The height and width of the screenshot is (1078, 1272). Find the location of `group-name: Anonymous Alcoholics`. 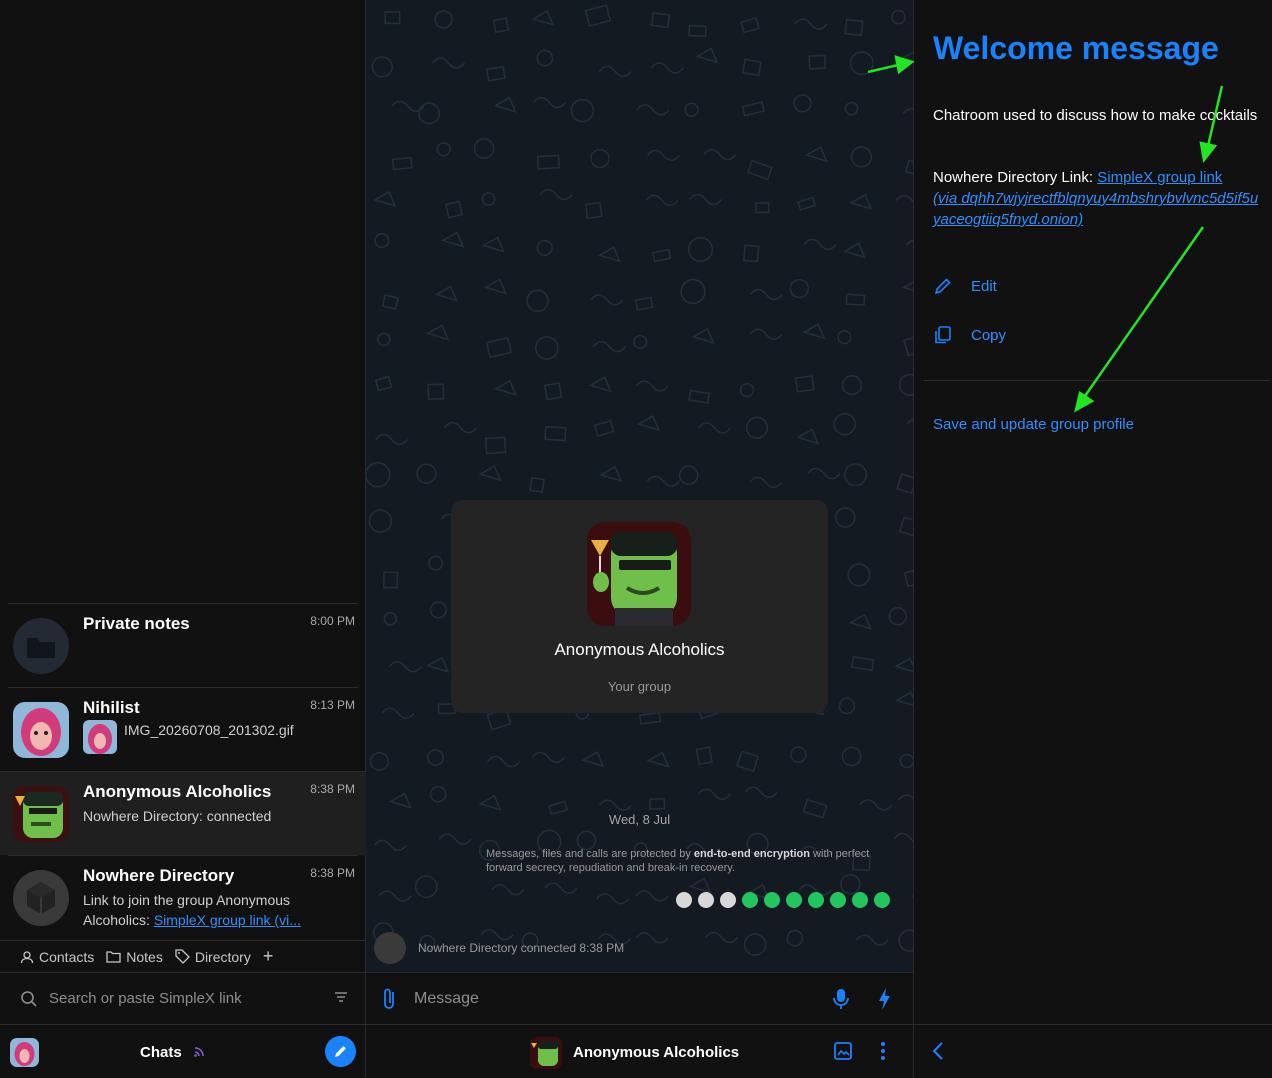

group-name: Anonymous Alcoholics is located at coordinates (639, 649).